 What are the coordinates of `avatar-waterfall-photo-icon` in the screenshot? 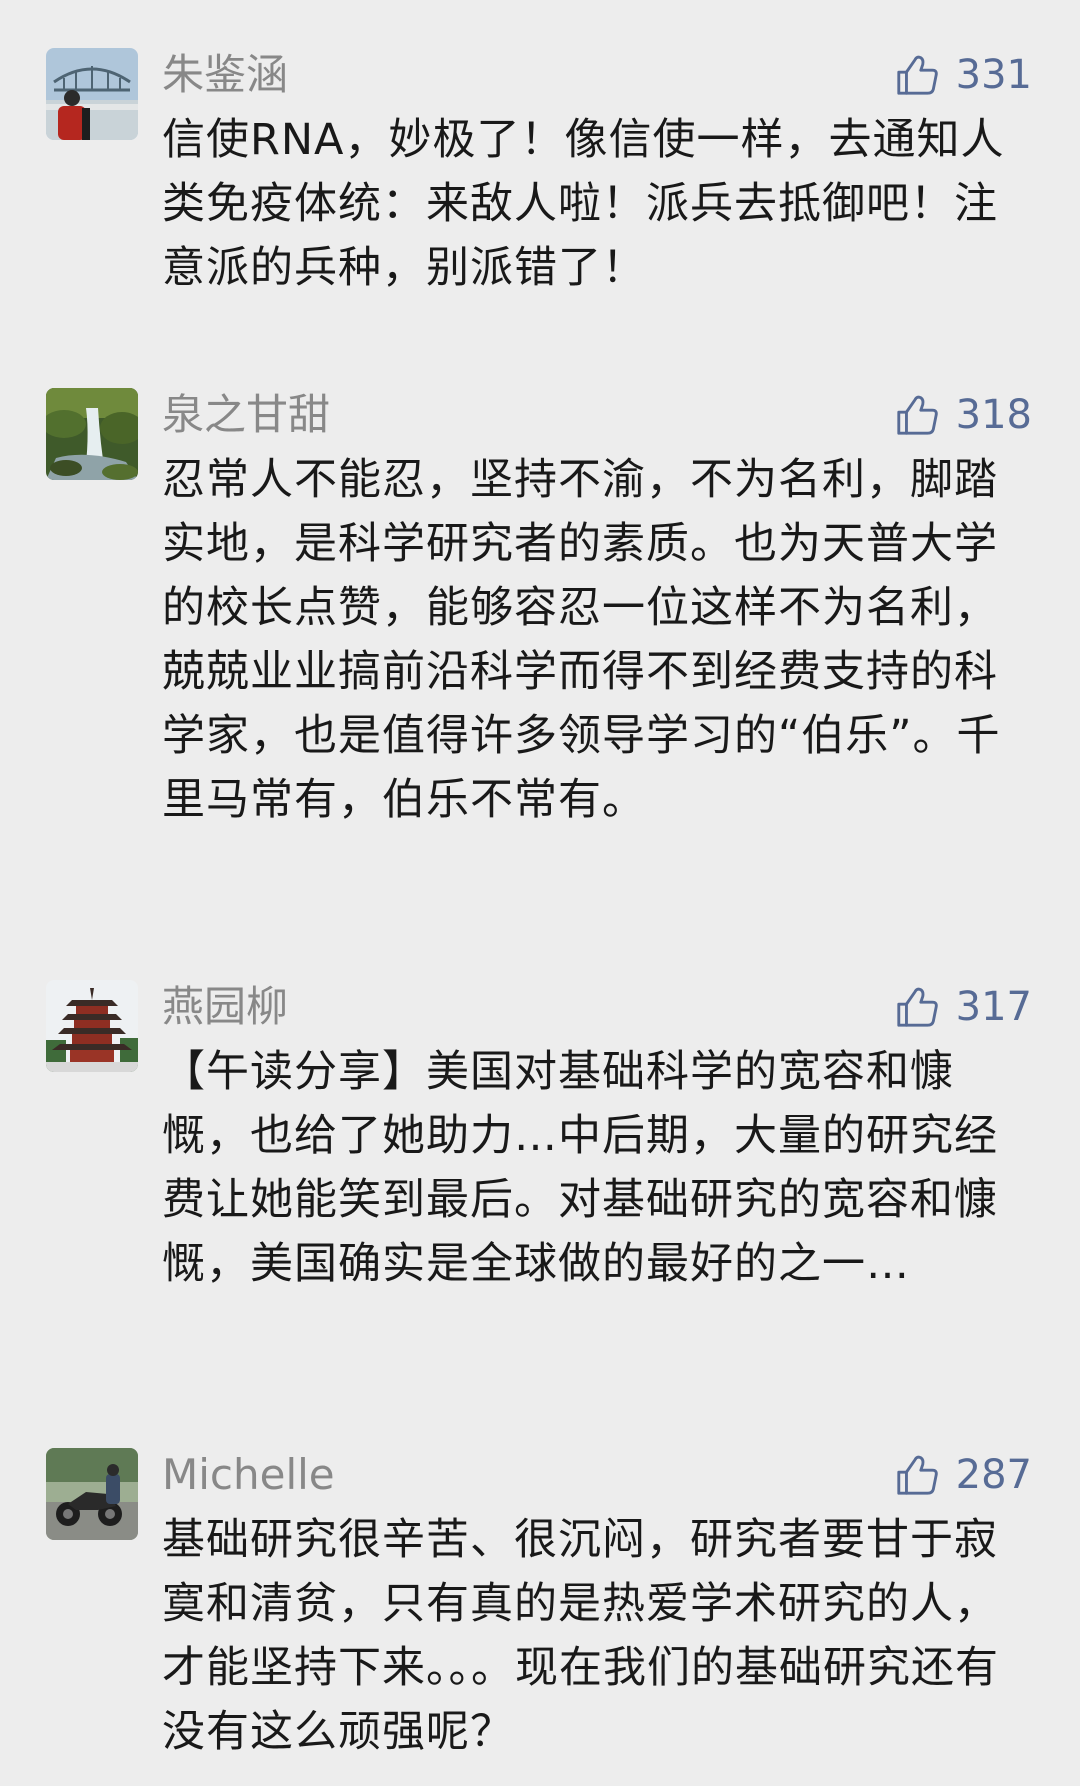 It's located at (92, 434).